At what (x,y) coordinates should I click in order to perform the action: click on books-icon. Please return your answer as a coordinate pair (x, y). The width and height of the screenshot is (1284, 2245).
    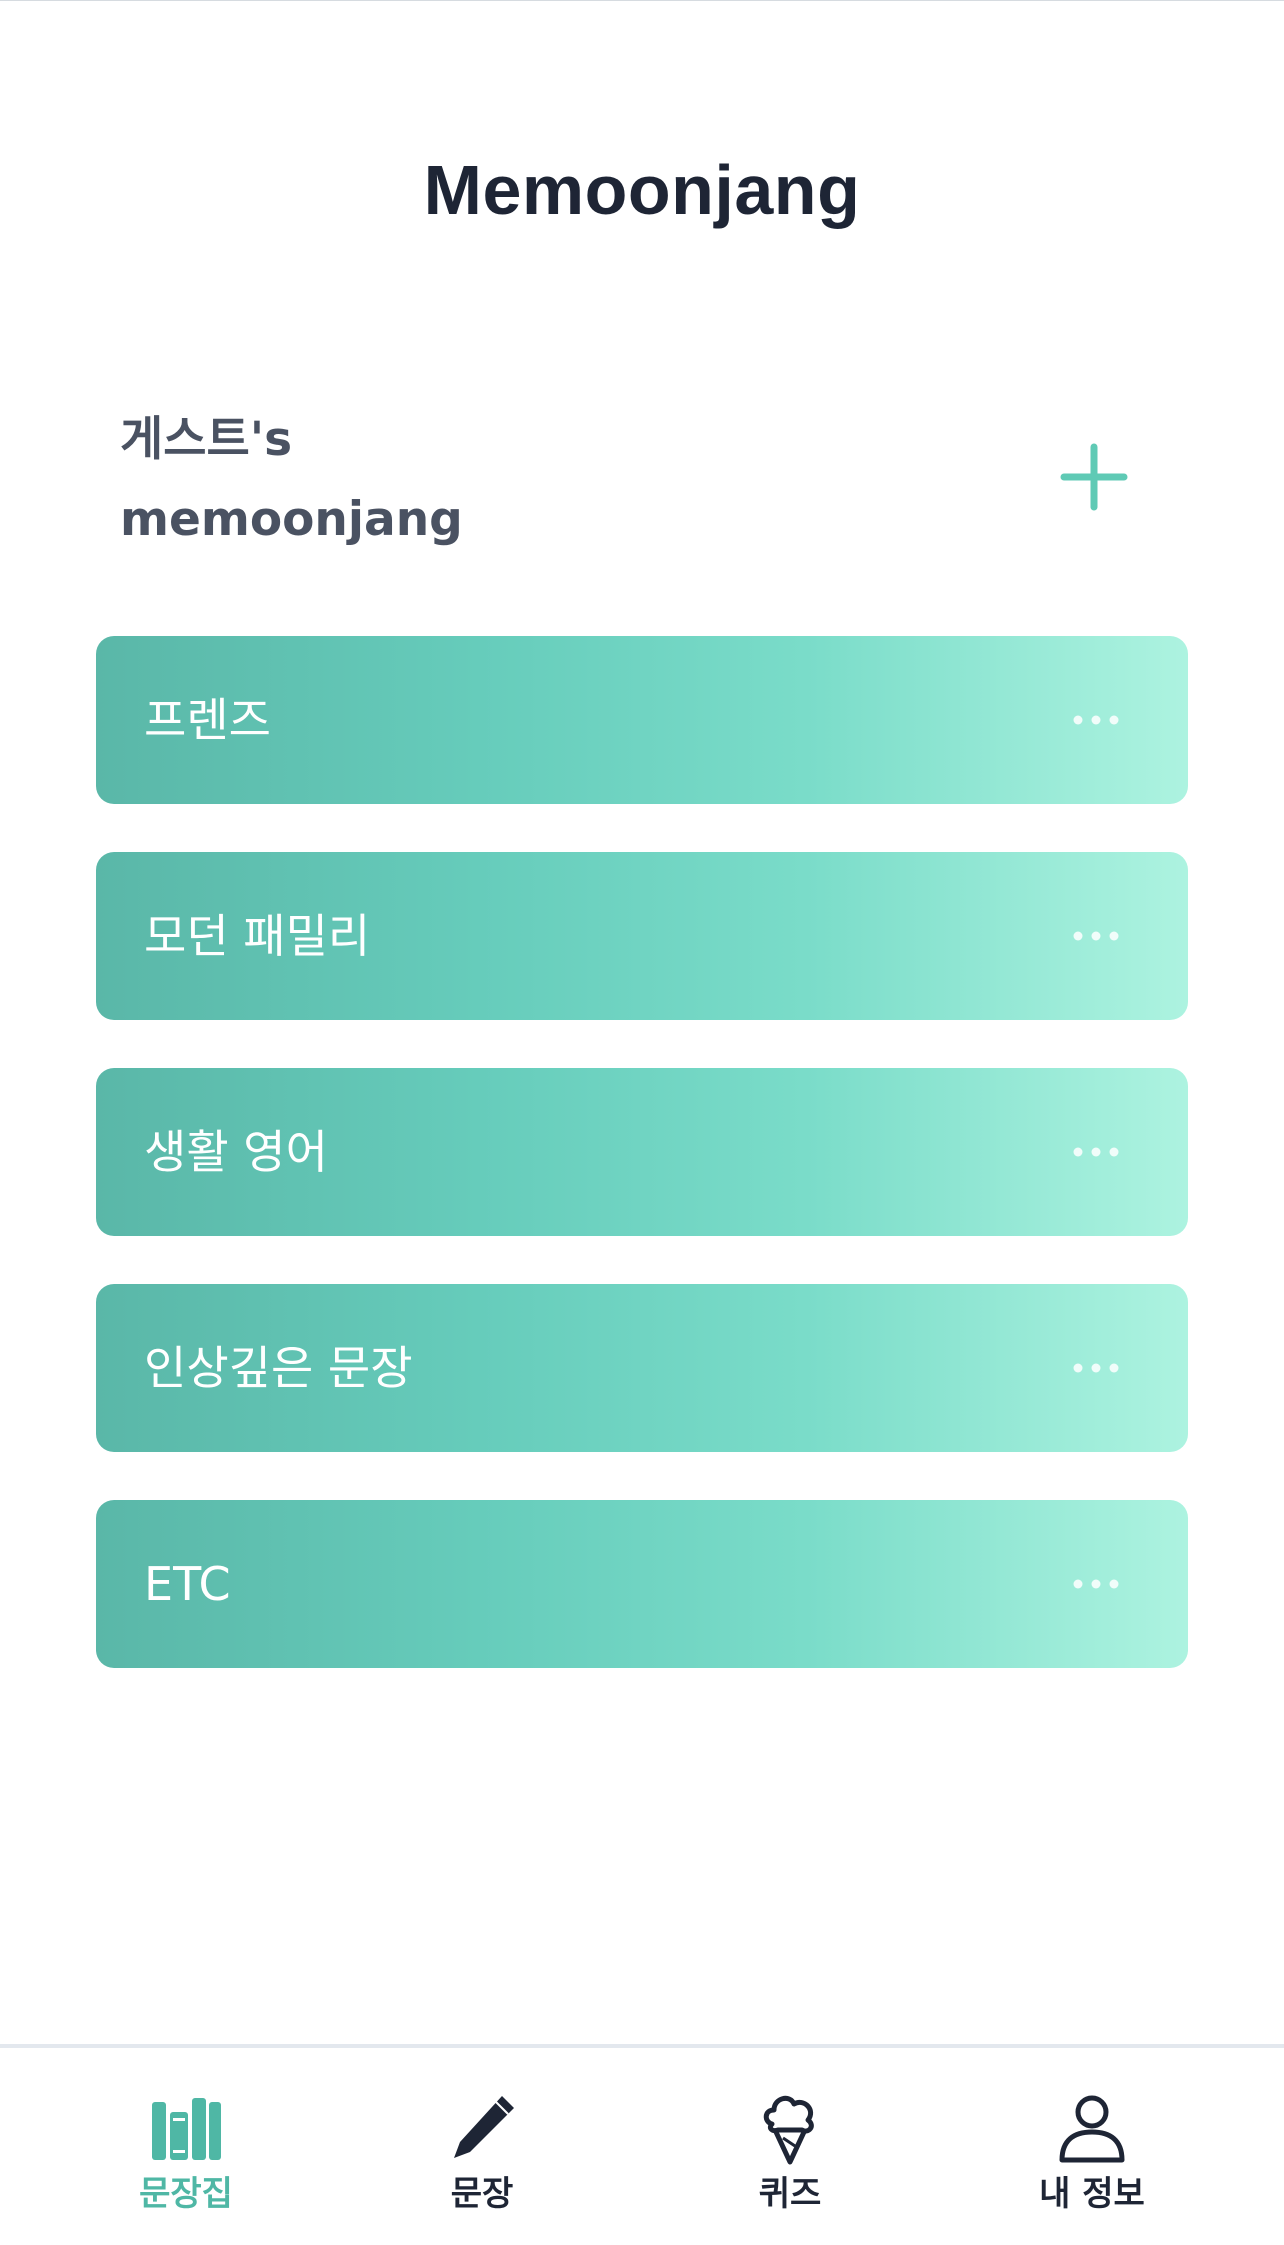
    Looking at the image, I should click on (186, 2128).